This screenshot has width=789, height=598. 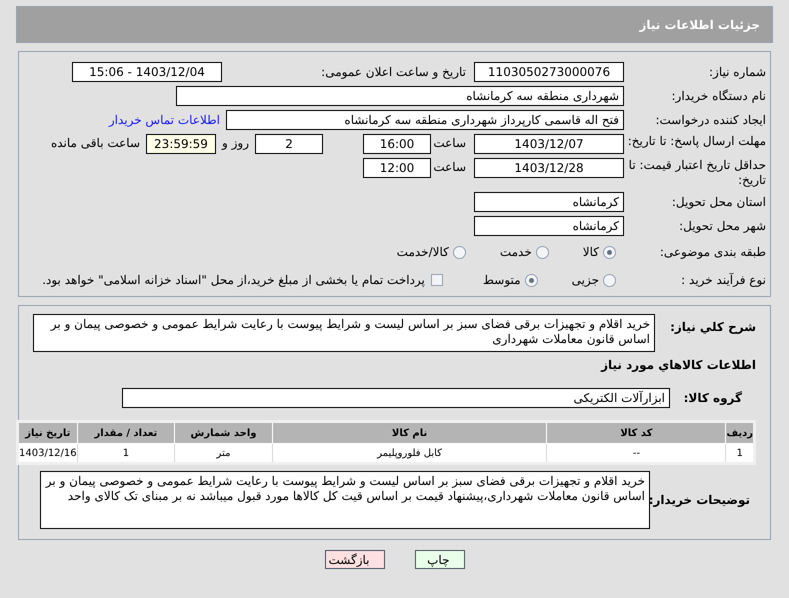 What do you see at coordinates (712, 398) in the screenshot?
I see `field-label: گروه کالا:` at bounding box center [712, 398].